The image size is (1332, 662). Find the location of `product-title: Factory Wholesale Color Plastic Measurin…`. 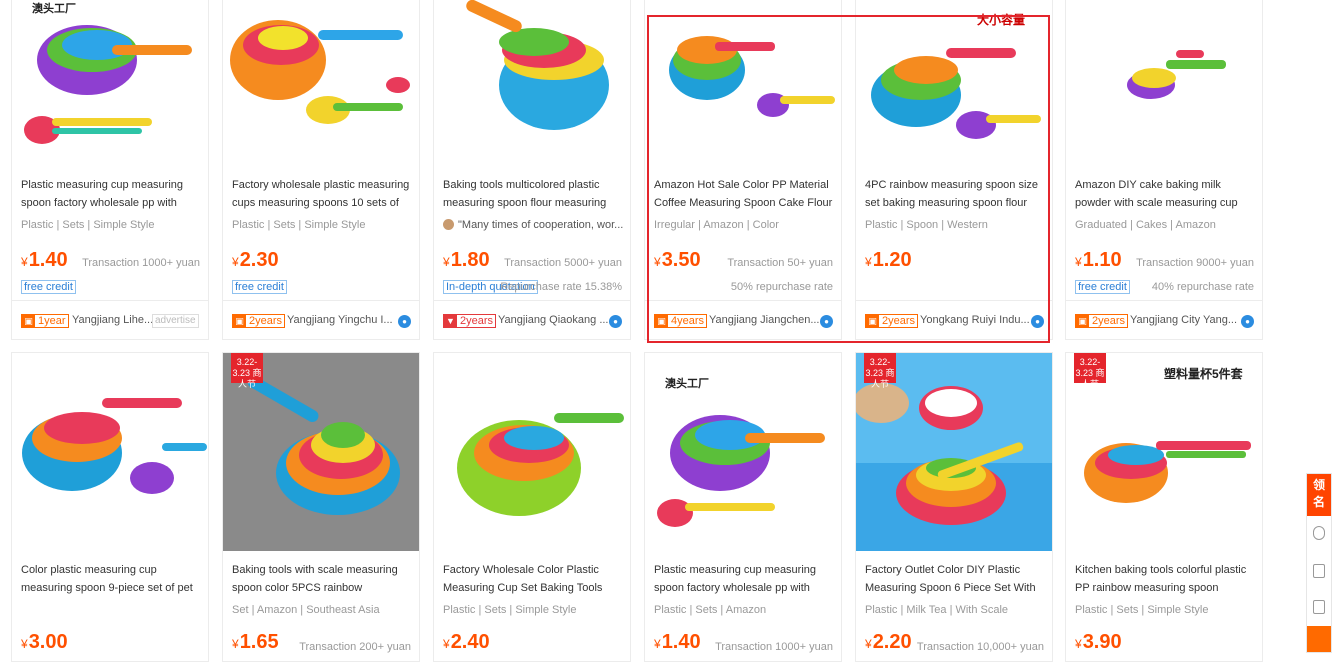

product-title: Factory Wholesale Color Plastic Measurin… is located at coordinates (534, 579).